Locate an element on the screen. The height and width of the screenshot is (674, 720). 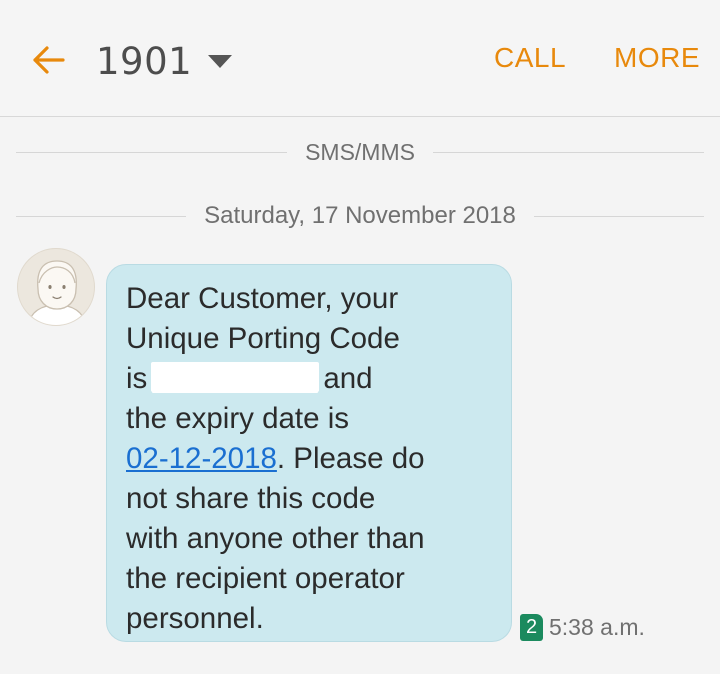
message-line: the recipient operator is located at coordinates (265, 578).